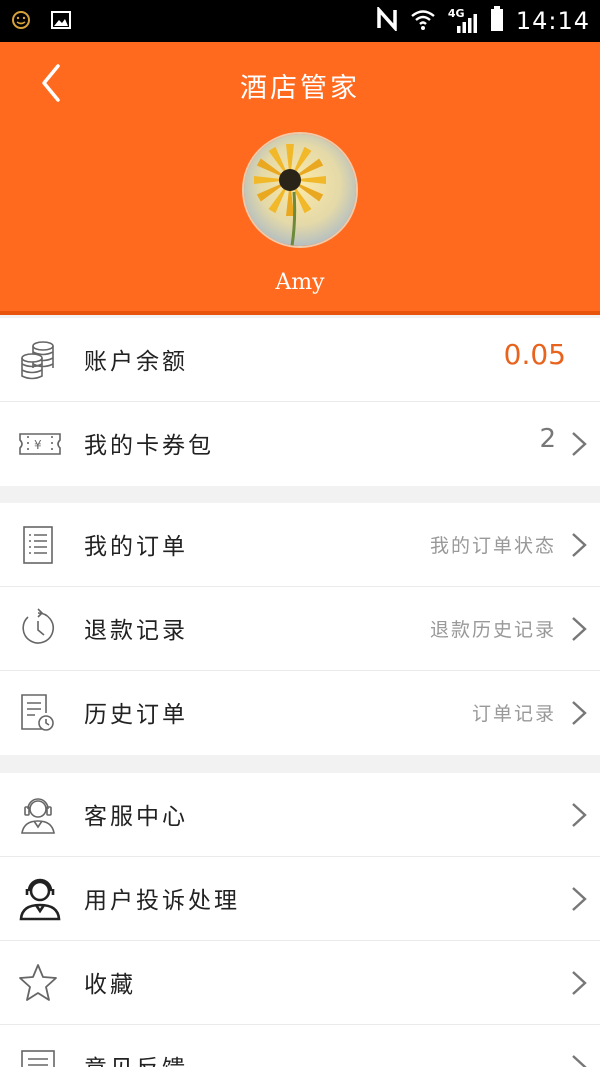  What do you see at coordinates (492, 546) in the screenshot?
I see `my-orders-value: 我的订单状态` at bounding box center [492, 546].